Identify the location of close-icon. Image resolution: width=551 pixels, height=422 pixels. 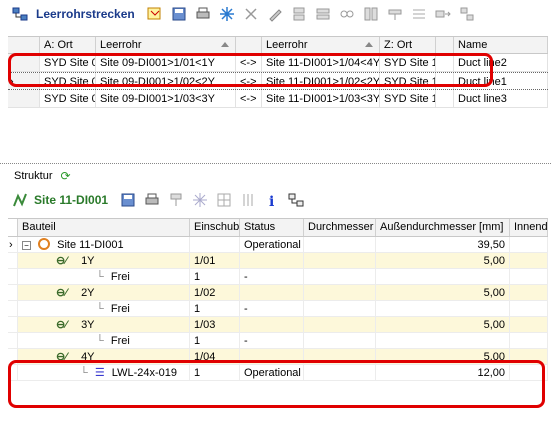
(251, 14).